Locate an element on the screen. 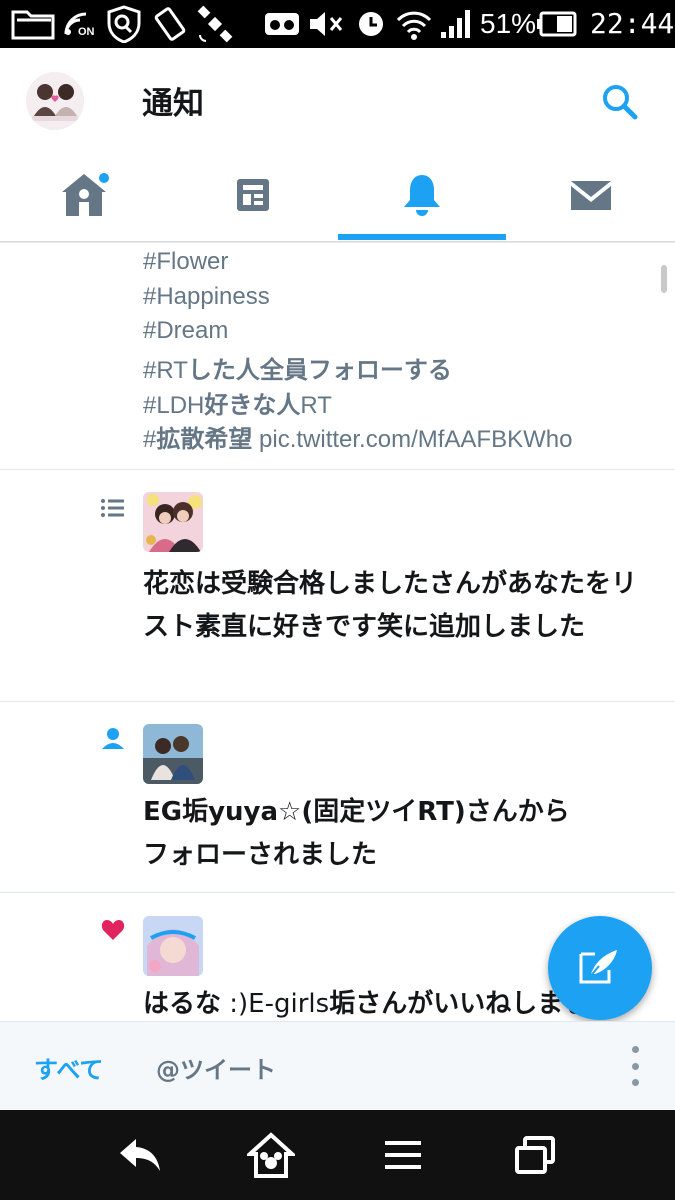  moments-icon is located at coordinates (253, 195).